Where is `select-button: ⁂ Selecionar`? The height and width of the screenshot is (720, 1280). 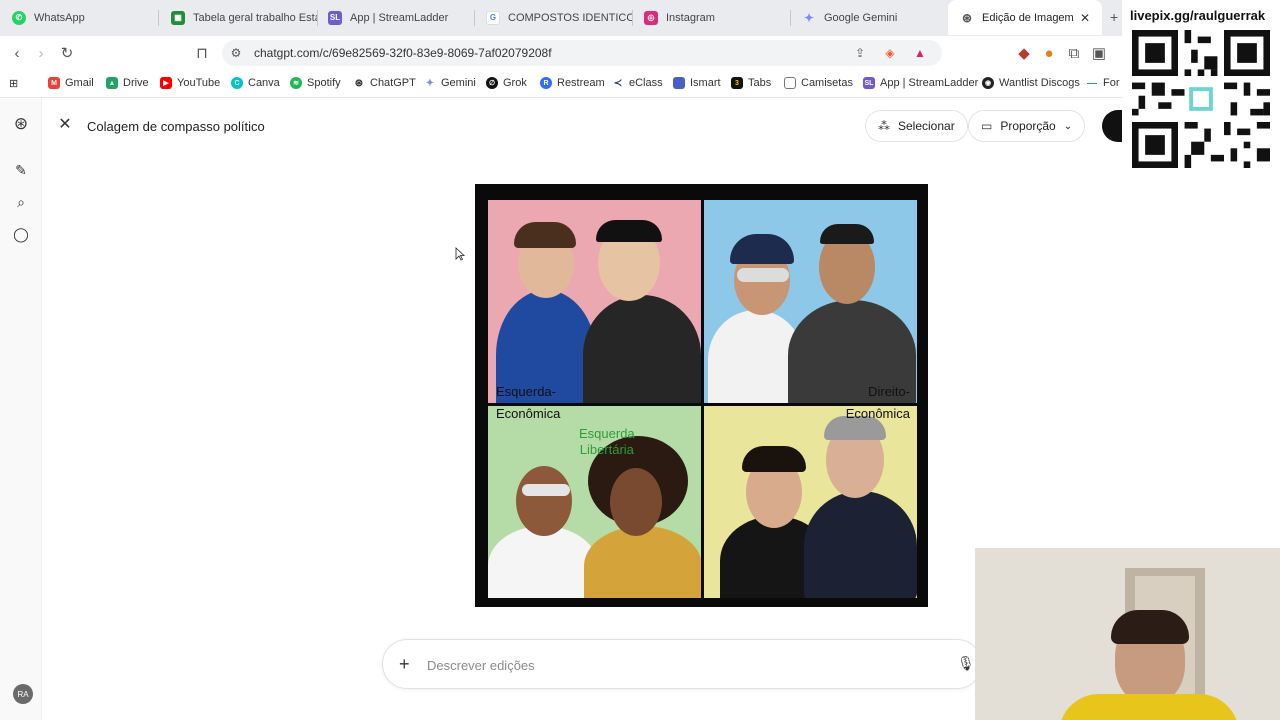 select-button: ⁂ Selecionar is located at coordinates (916, 126).